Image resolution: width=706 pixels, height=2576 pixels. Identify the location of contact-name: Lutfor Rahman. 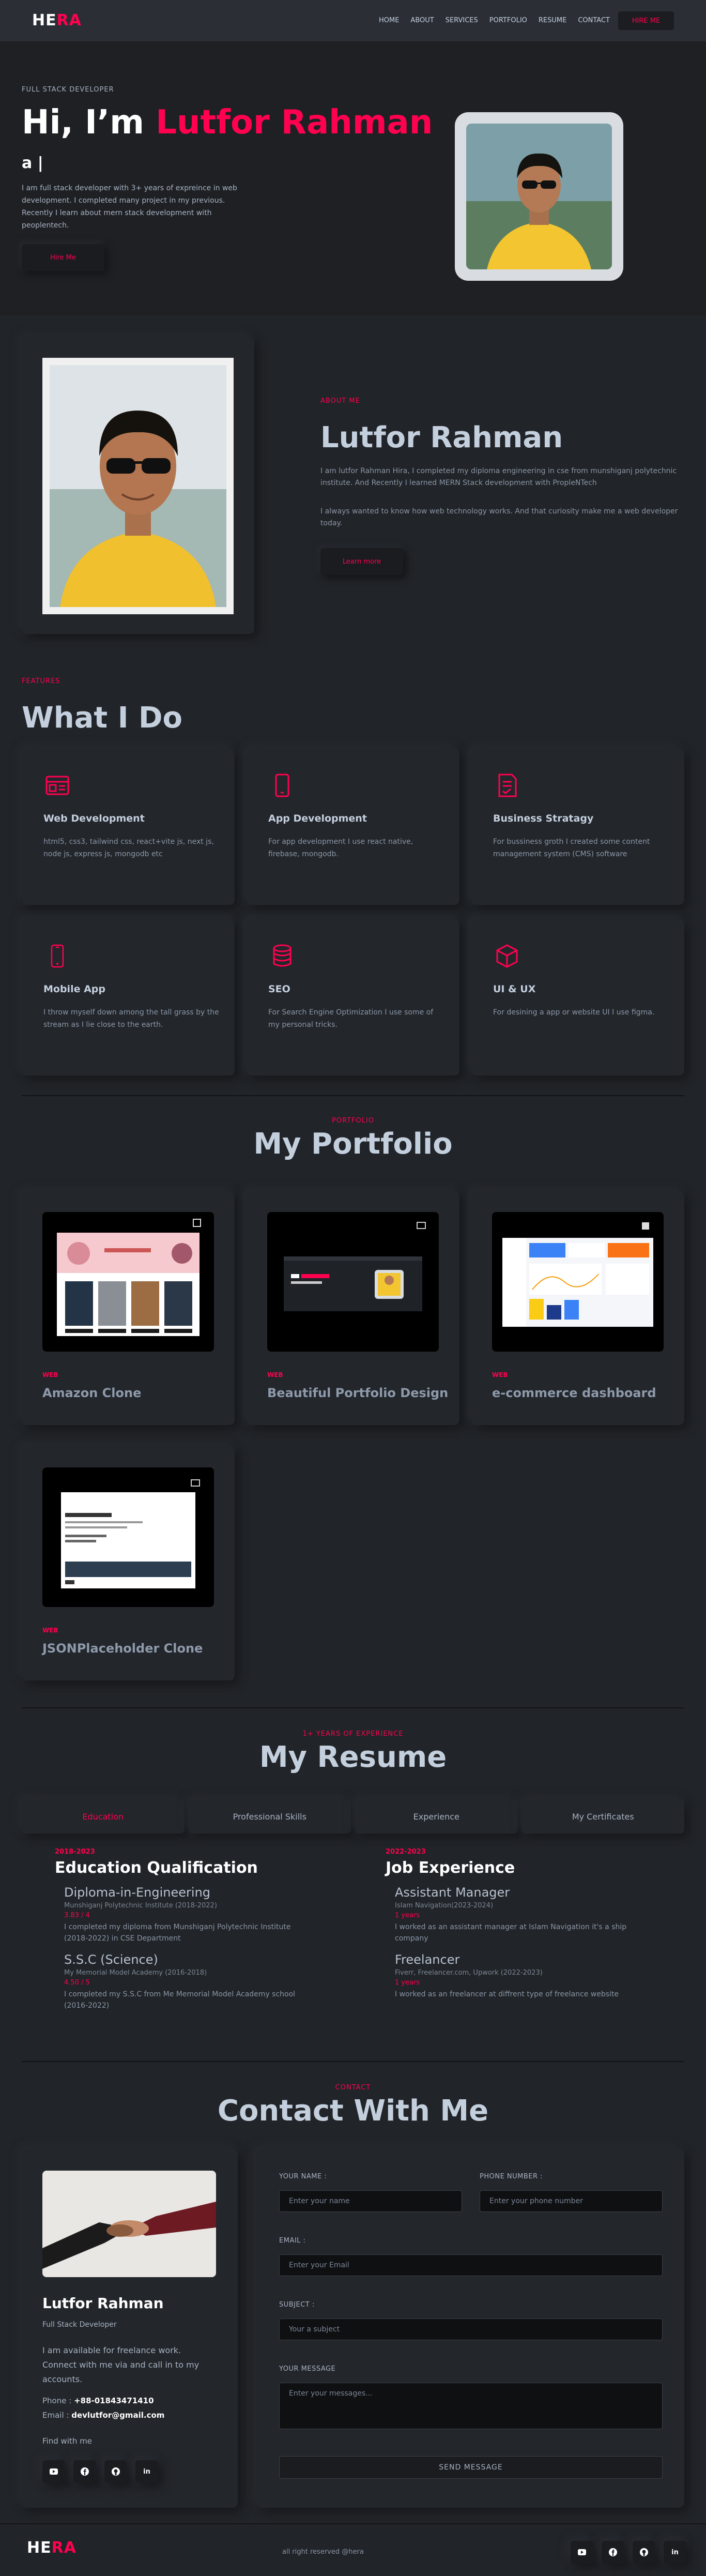
(103, 2304).